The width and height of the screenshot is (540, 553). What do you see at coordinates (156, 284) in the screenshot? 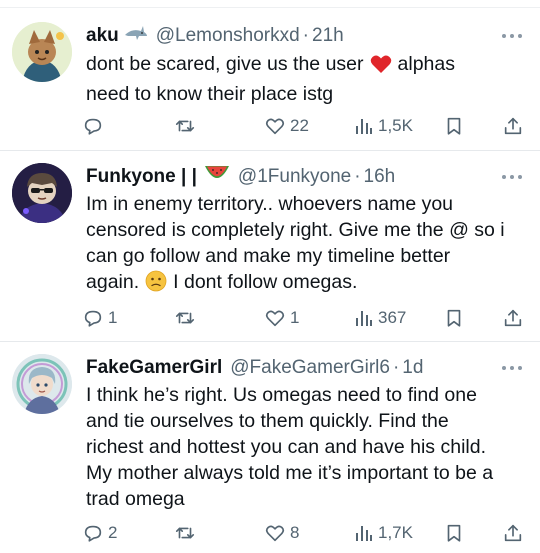
I see `confused-face-emoji` at bounding box center [156, 284].